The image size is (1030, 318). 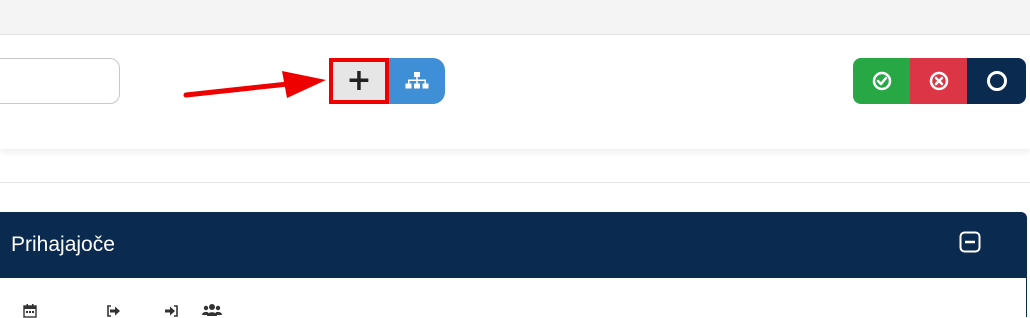 I want to click on times-circle-icon, so click(x=938, y=81).